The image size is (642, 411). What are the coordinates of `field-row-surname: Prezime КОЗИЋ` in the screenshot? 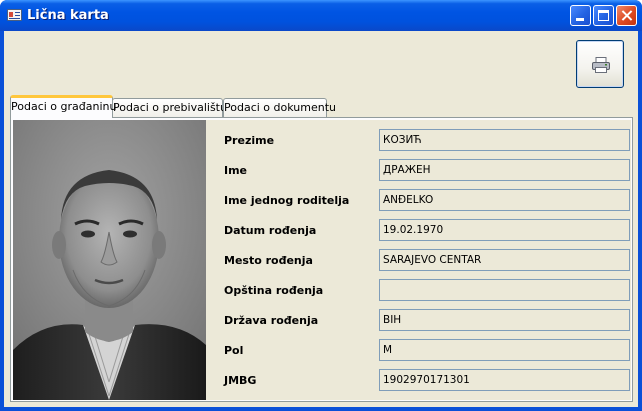 It's located at (418, 140).